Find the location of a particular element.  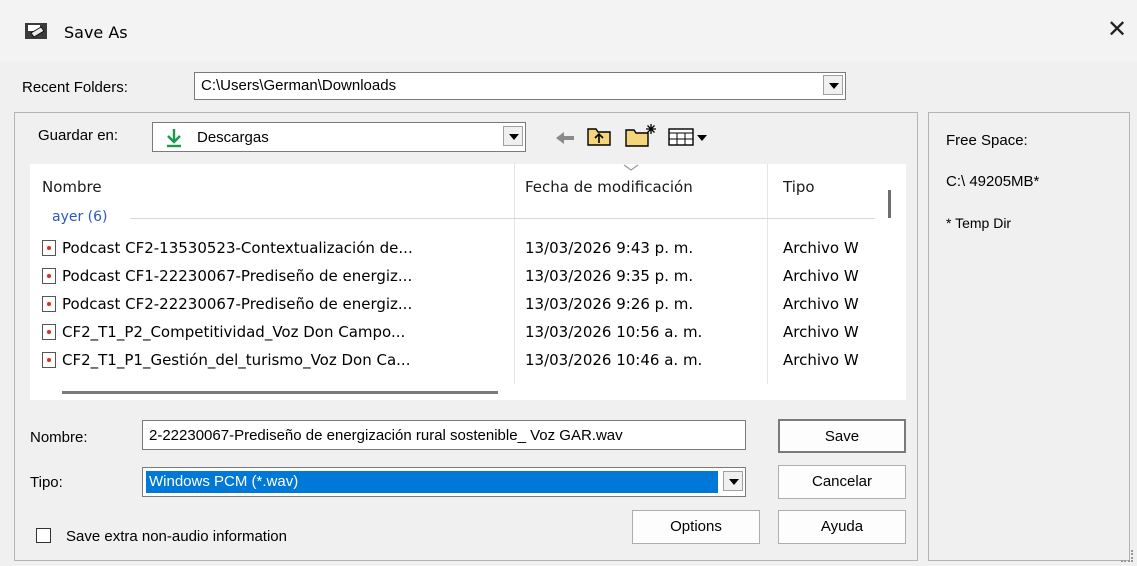

download-arrow-icon is located at coordinates (174, 138).